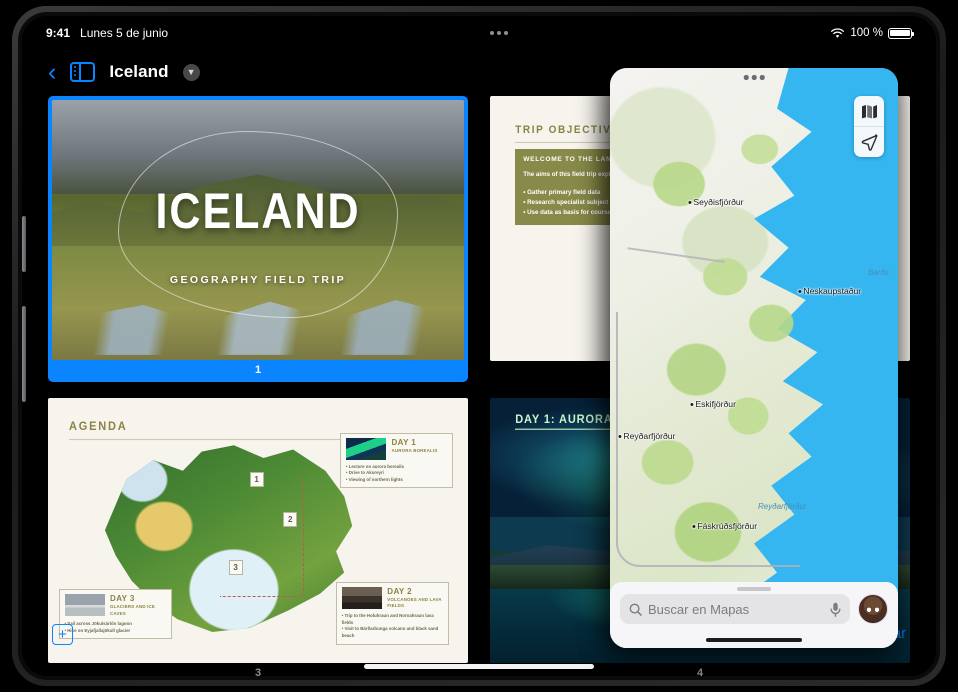  What do you see at coordinates (479, 666) in the screenshot?
I see `home-indicator` at bounding box center [479, 666].